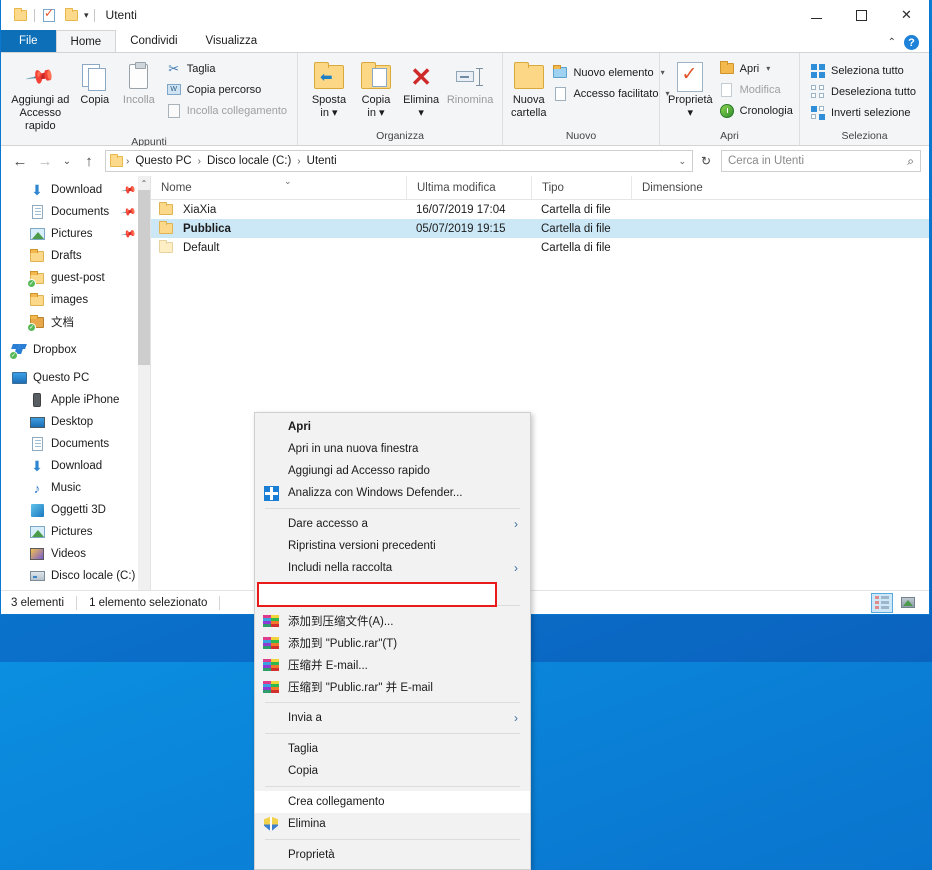 The width and height of the screenshot is (932, 870). I want to click on properties-button: Proprietà ▾, so click(690, 90).